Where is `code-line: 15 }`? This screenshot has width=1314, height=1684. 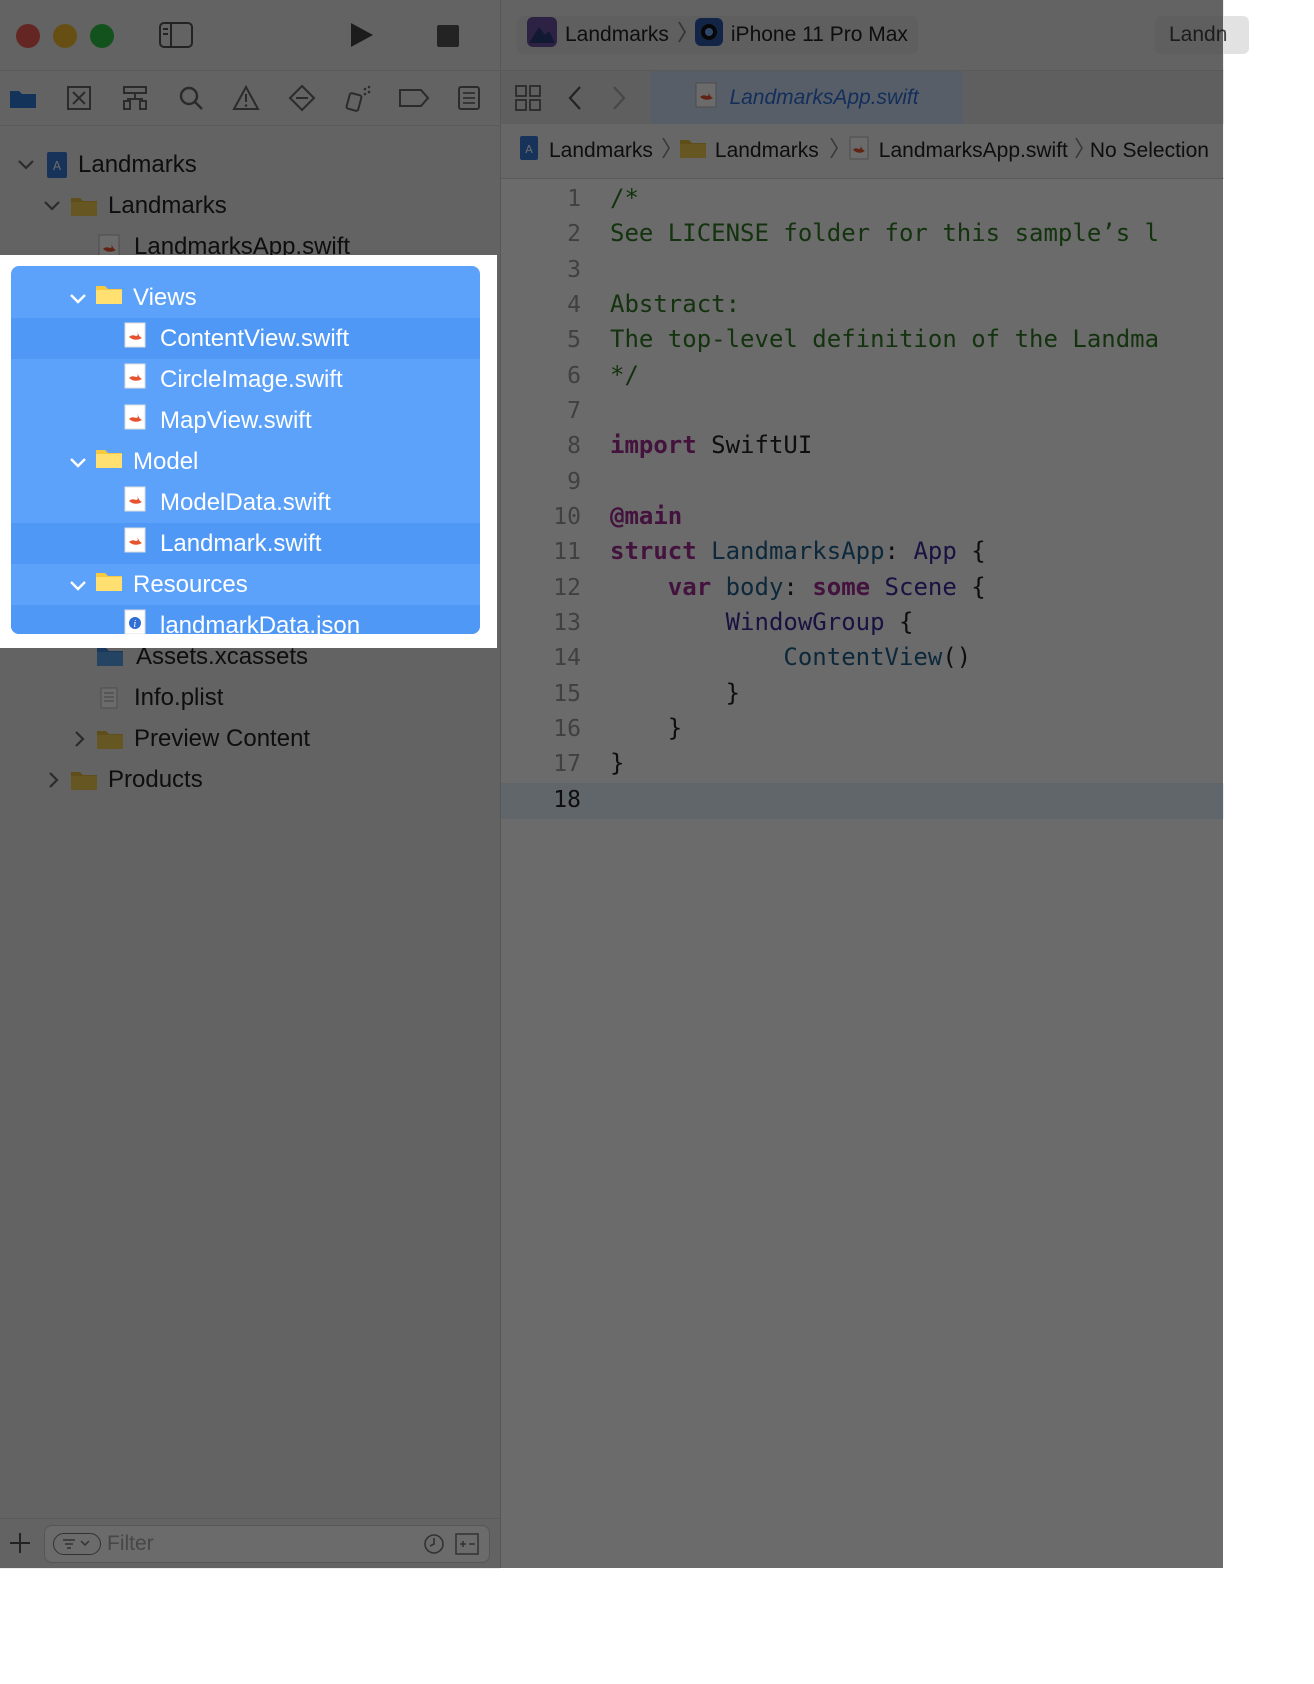
code-line: 15 } is located at coordinates (647, 693).